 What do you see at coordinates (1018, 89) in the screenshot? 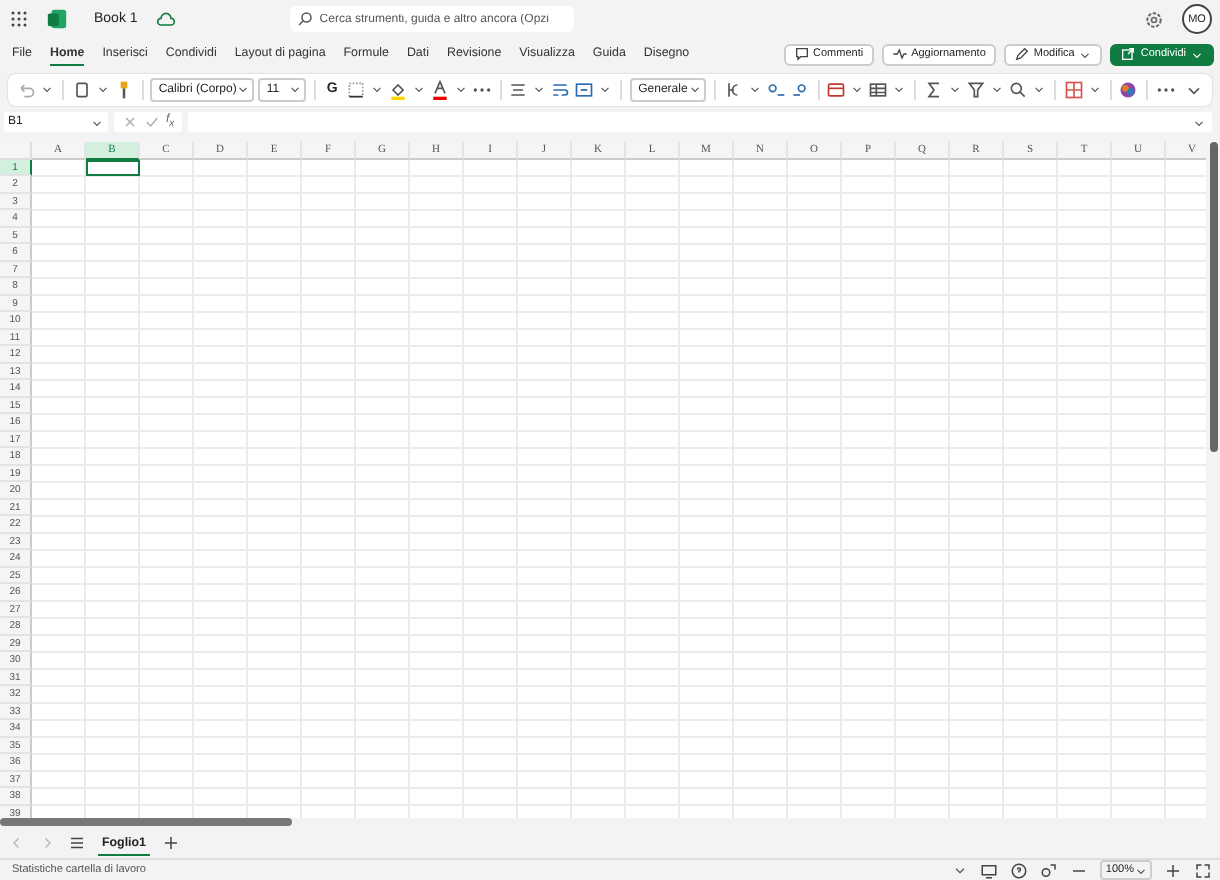
I see `find-icon` at bounding box center [1018, 89].